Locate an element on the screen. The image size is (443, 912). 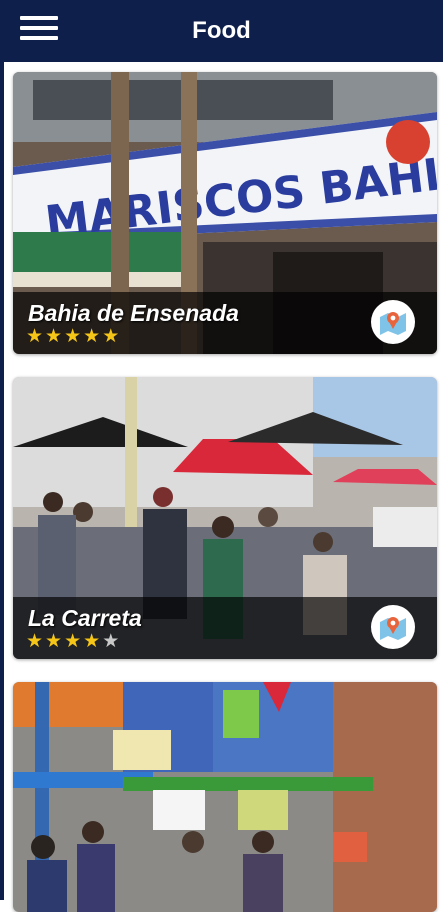
star-empty-icon: ★ is located at coordinates (112, 641).